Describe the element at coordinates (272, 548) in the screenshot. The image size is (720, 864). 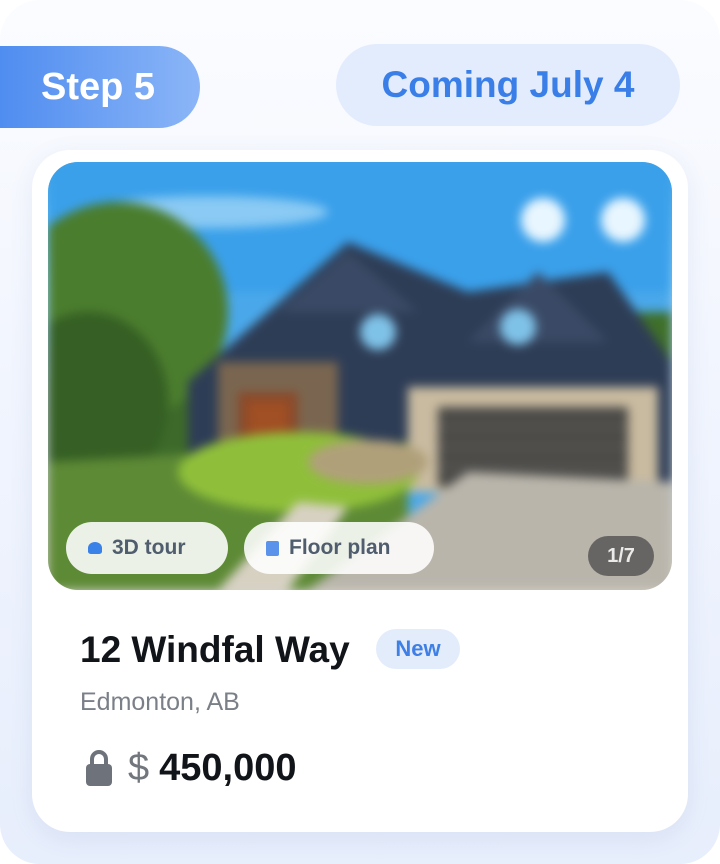
I see `floor-plan-icon` at that location.